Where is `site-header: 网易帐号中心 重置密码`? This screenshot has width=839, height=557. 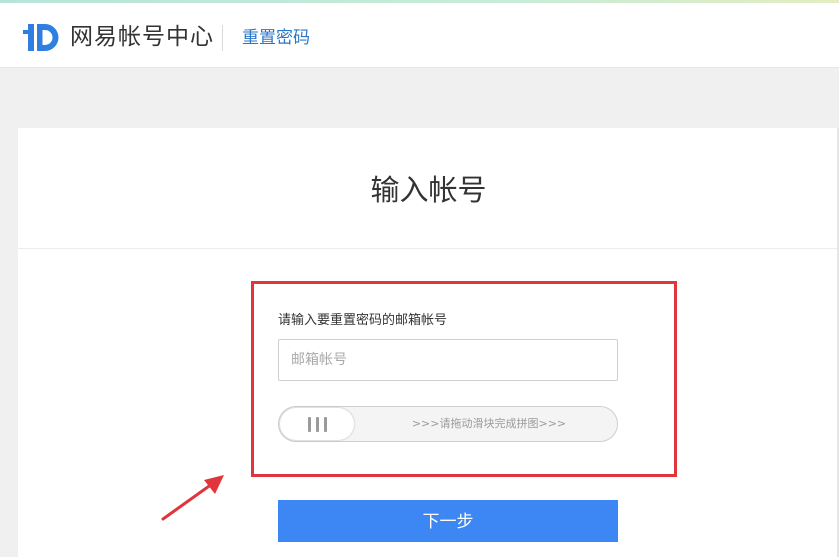 site-header: 网易帐号中心 重置密码 is located at coordinates (419, 35).